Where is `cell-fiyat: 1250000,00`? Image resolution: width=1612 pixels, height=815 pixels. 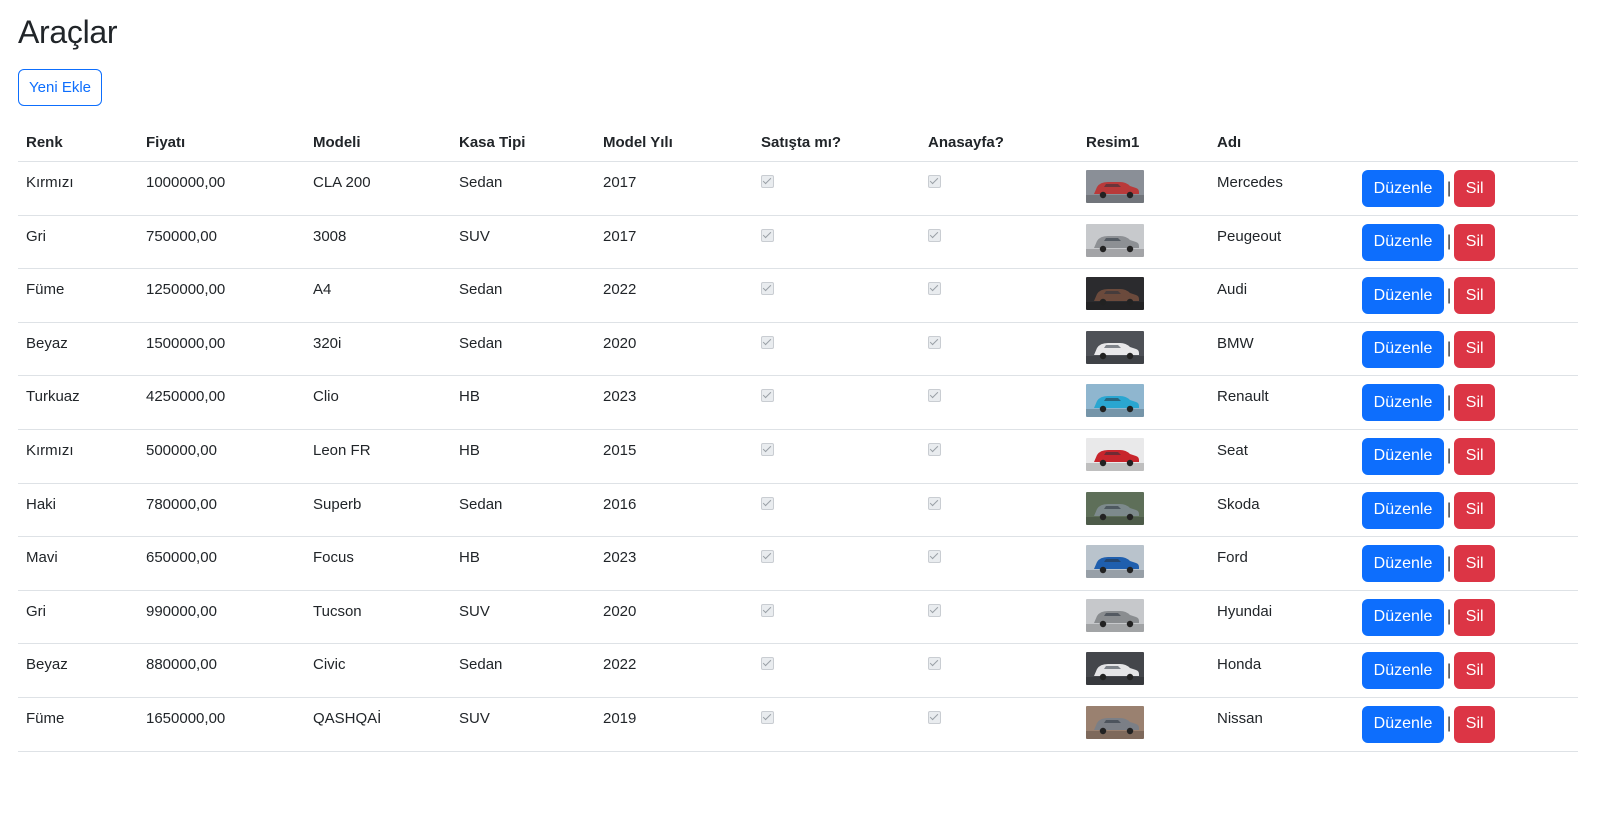 cell-fiyat: 1250000,00 is located at coordinates (221, 295).